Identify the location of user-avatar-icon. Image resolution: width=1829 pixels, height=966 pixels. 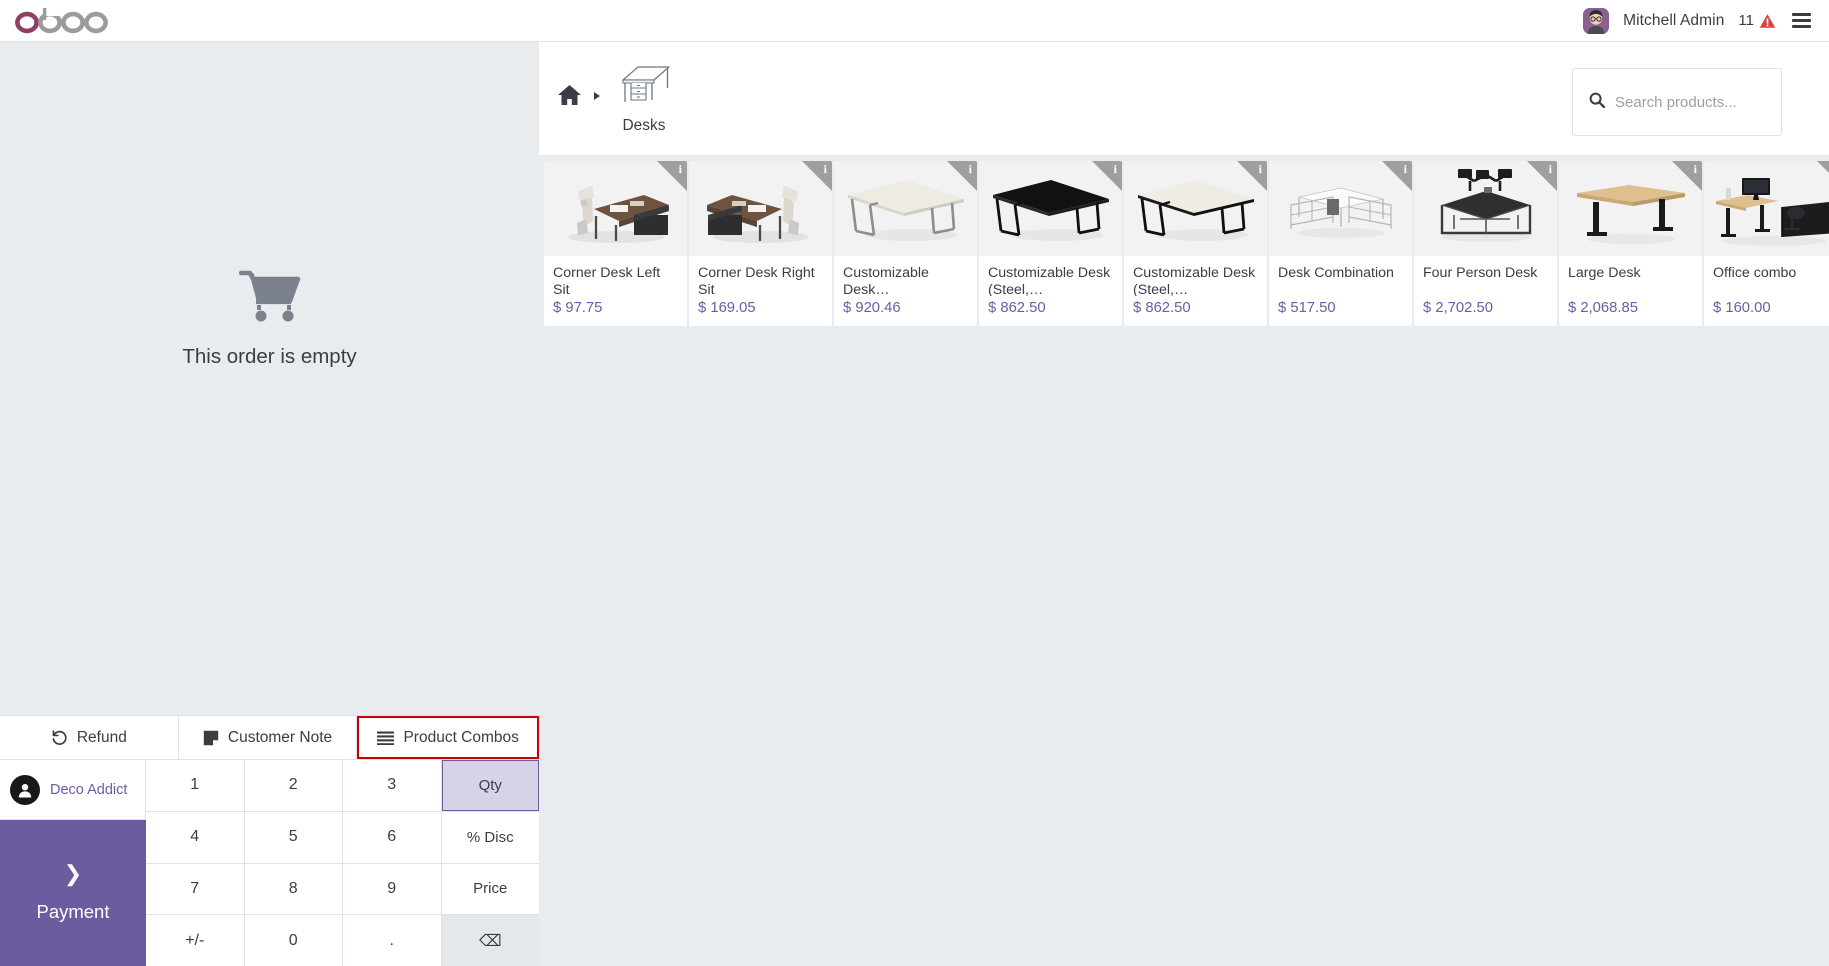
(1596, 20).